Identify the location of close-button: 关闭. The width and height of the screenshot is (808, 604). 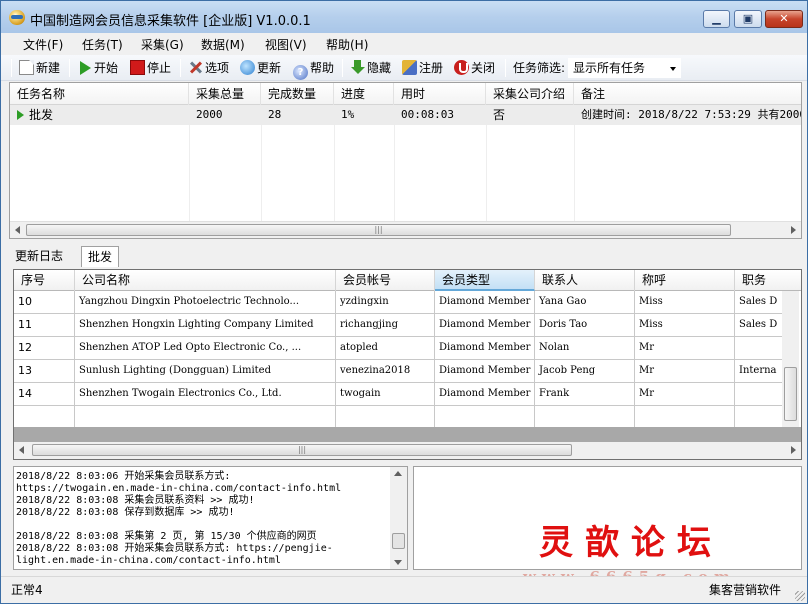
(474, 68).